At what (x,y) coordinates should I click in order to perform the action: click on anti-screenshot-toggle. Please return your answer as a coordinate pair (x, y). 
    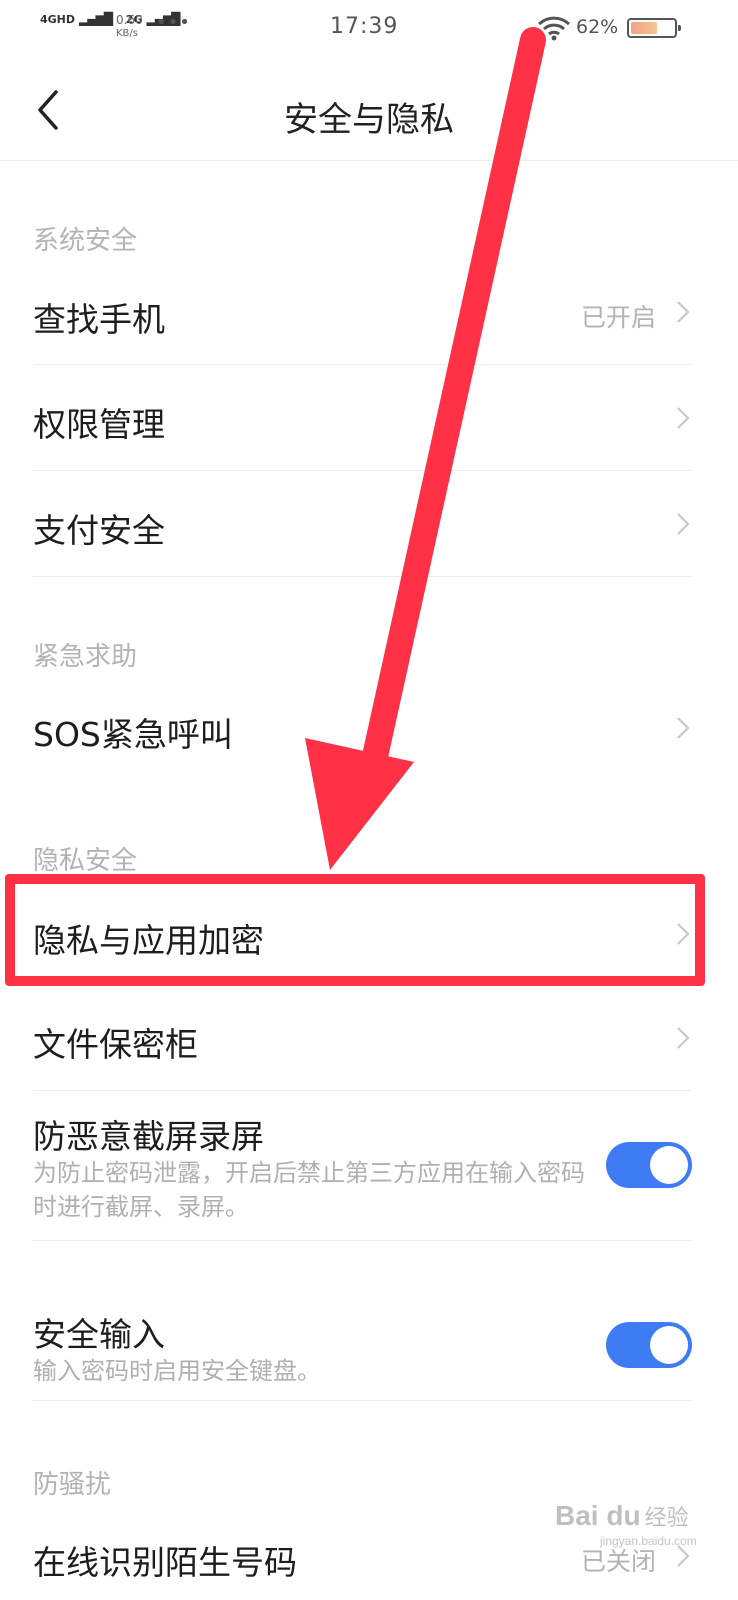
    Looking at the image, I should click on (649, 1165).